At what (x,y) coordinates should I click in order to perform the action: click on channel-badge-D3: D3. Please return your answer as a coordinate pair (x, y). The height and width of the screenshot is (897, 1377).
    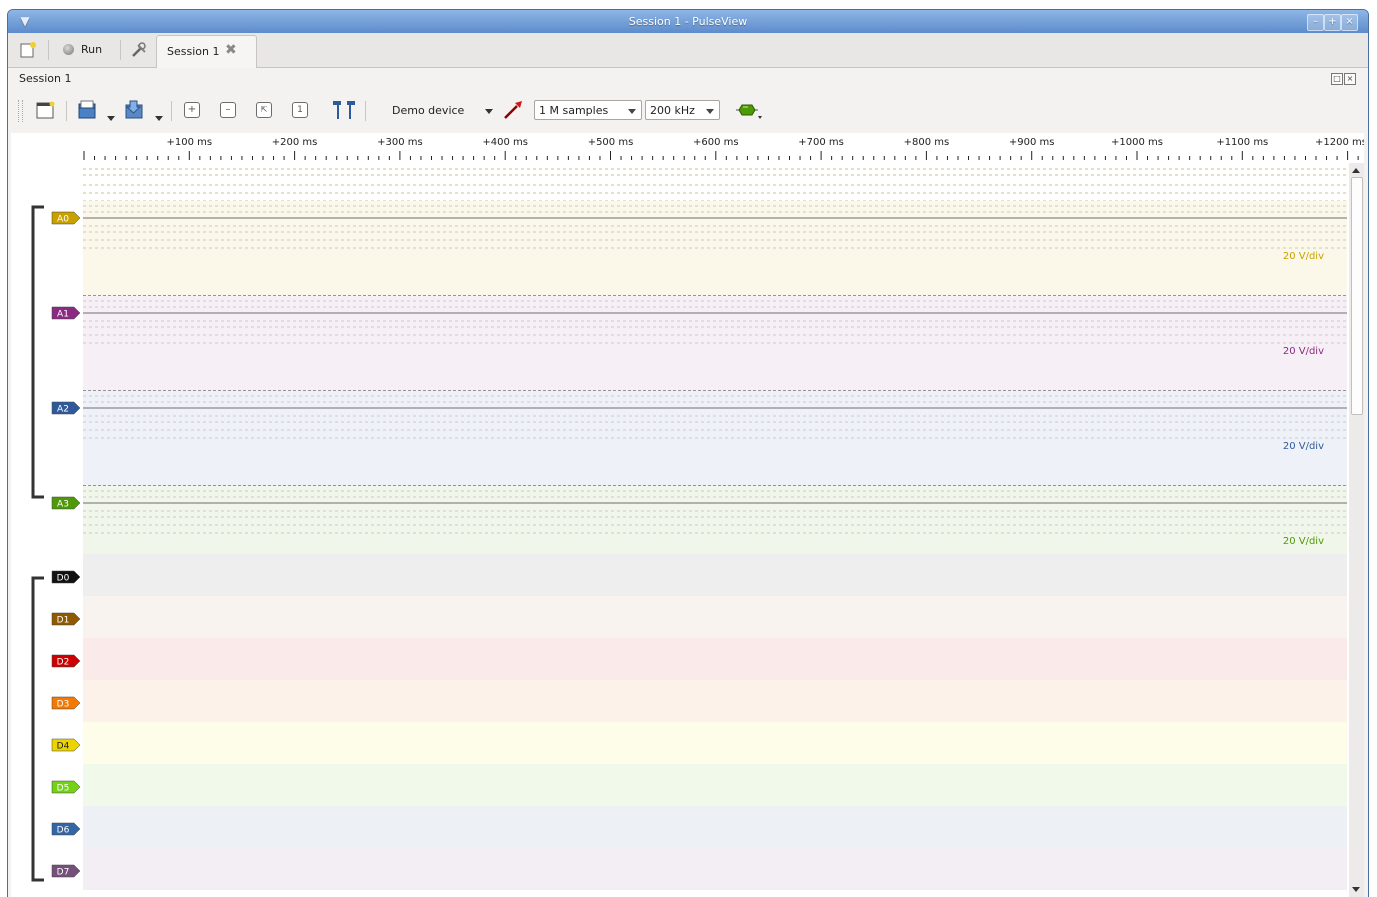
    Looking at the image, I should click on (66, 703).